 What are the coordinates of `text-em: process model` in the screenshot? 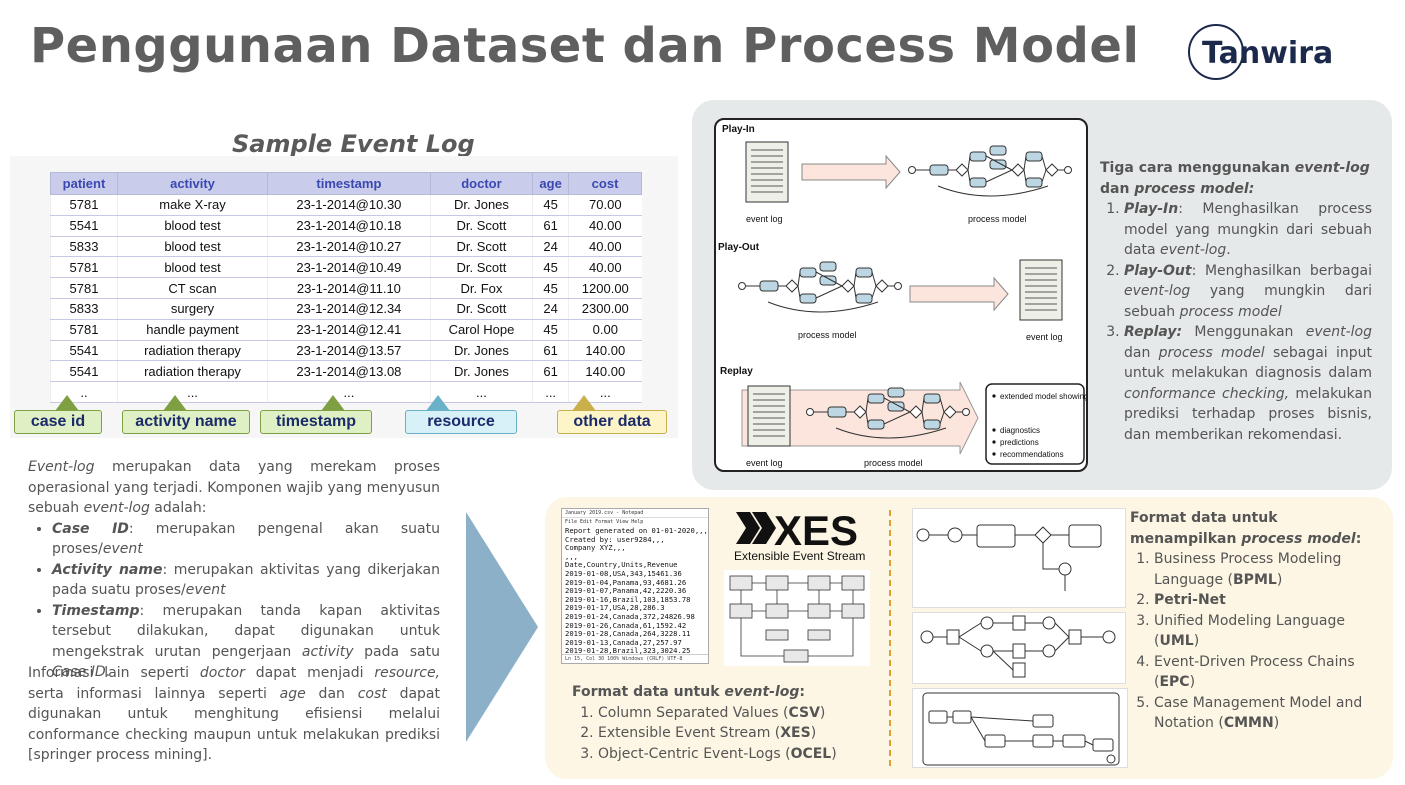 It's located at (1298, 538).